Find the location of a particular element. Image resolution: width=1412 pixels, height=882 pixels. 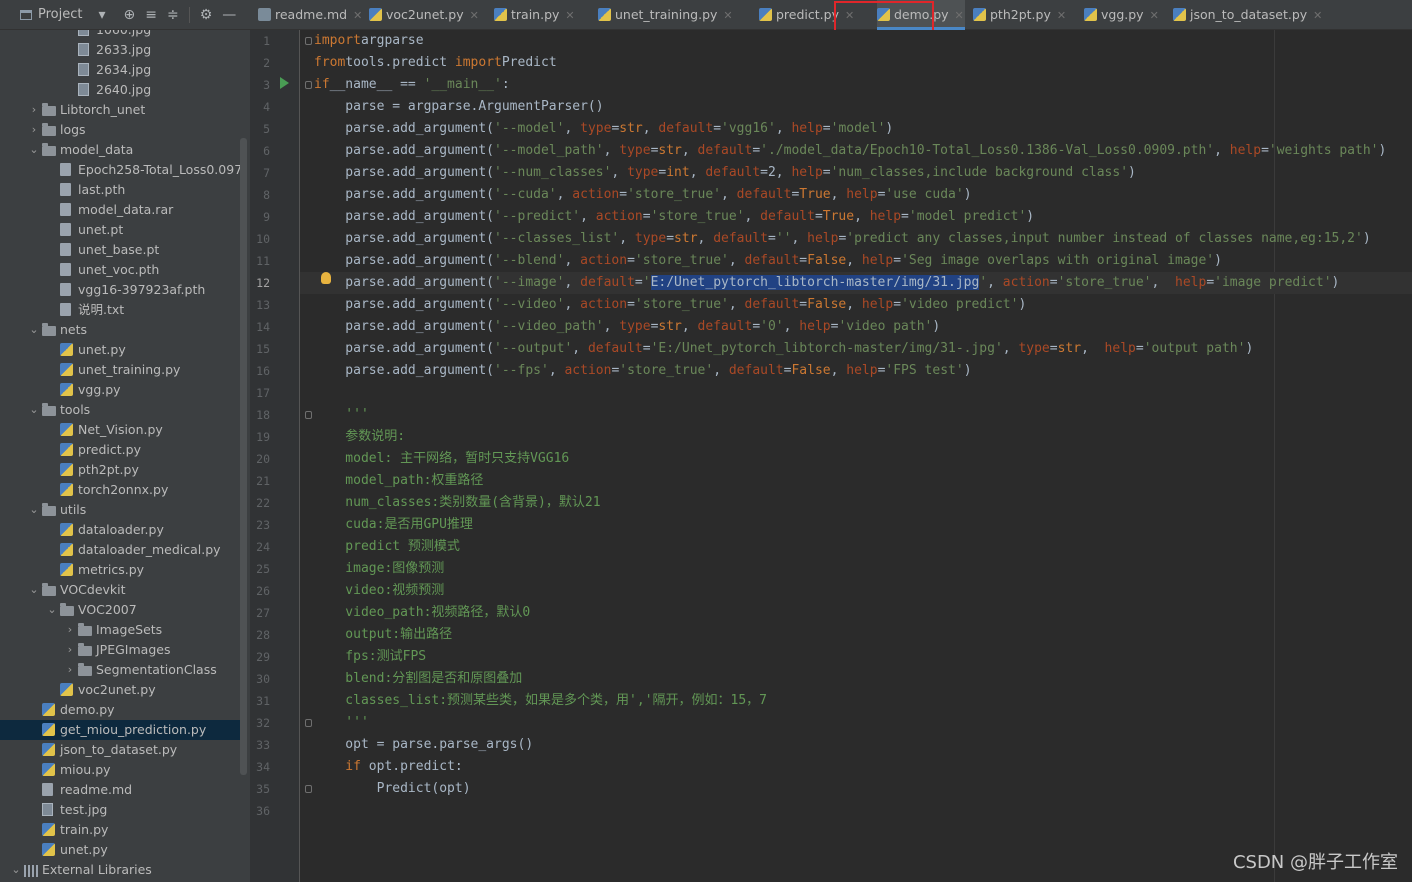

tree-file: predict.py is located at coordinates (120, 450).